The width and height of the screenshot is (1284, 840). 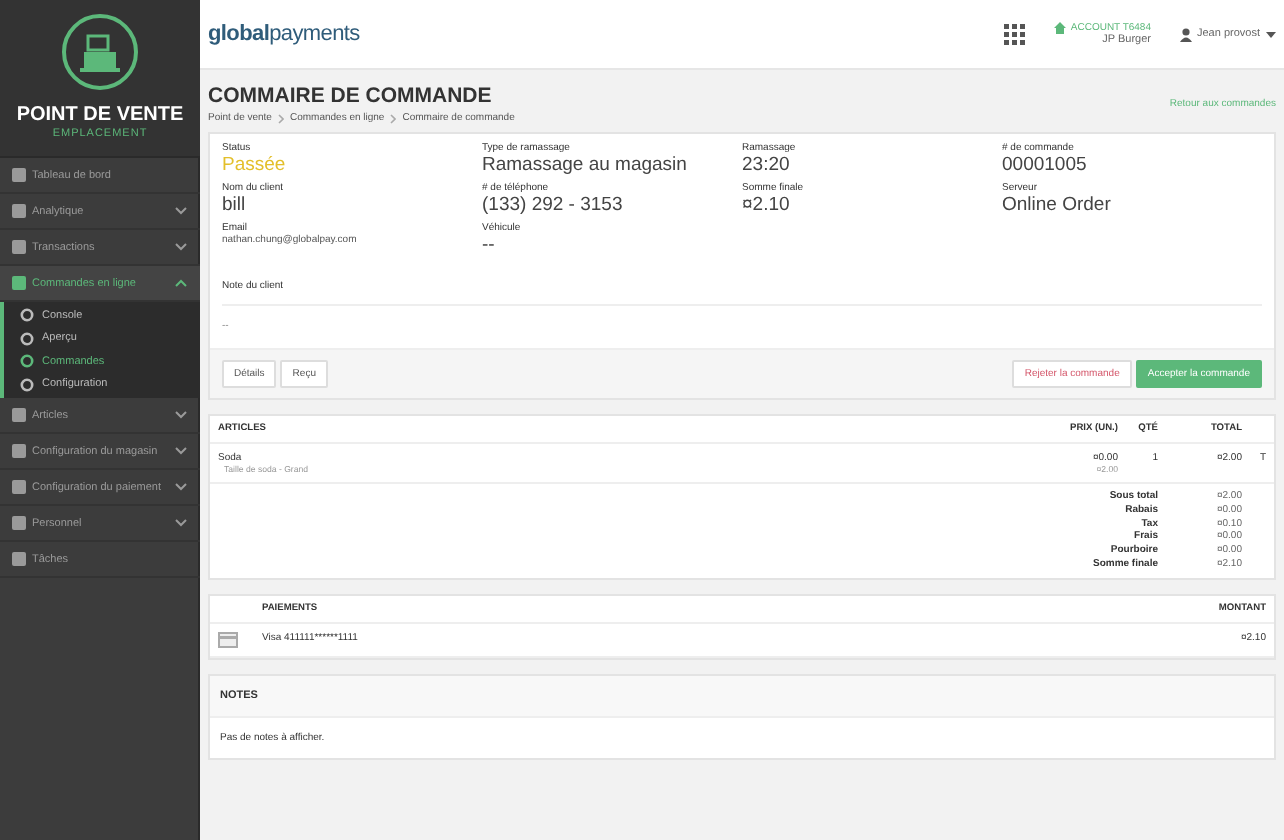 What do you see at coordinates (228, 639) in the screenshot?
I see `credit-card-icon` at bounding box center [228, 639].